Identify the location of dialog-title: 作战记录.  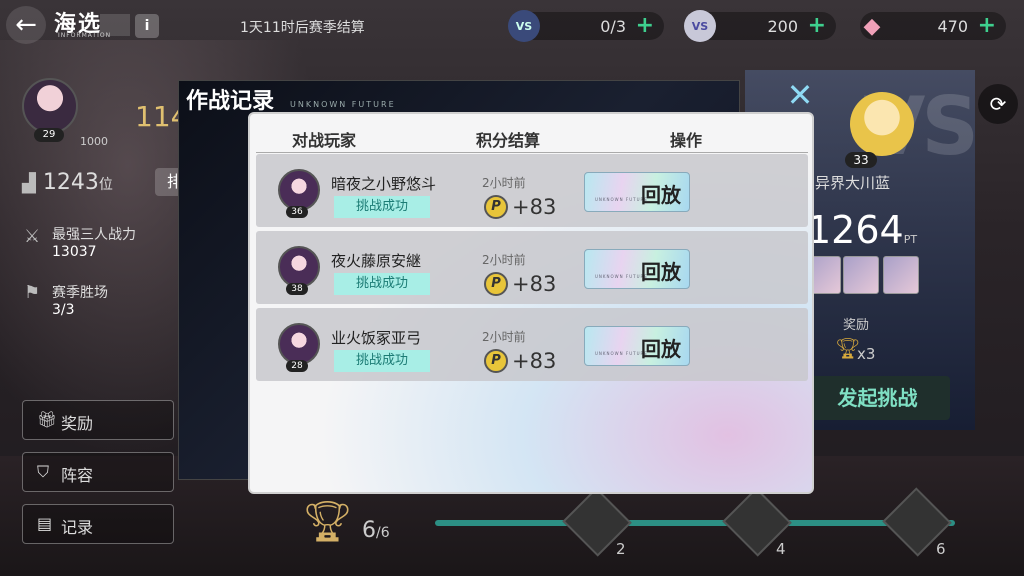
(230, 101).